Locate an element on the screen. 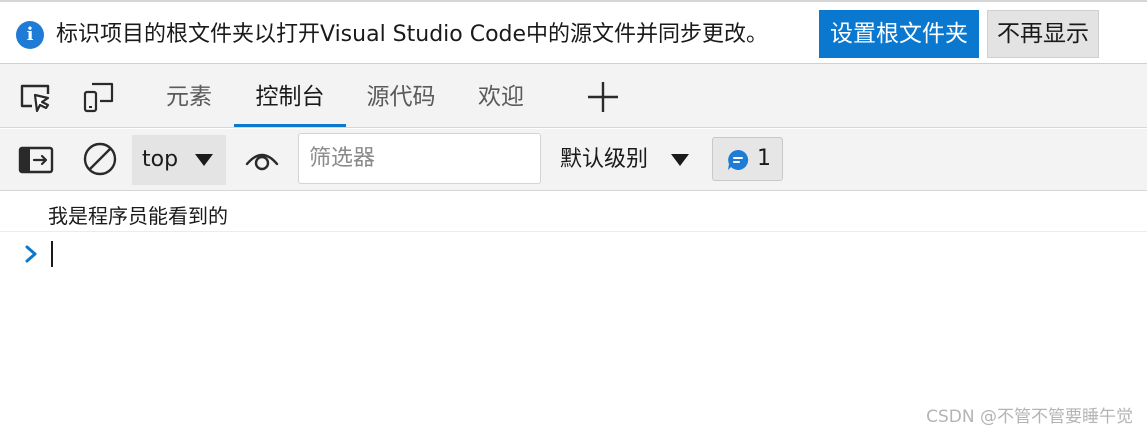 Image resolution: width=1147 pixels, height=433 pixels. dont-show-again-button: 不再显示 is located at coordinates (1043, 34).